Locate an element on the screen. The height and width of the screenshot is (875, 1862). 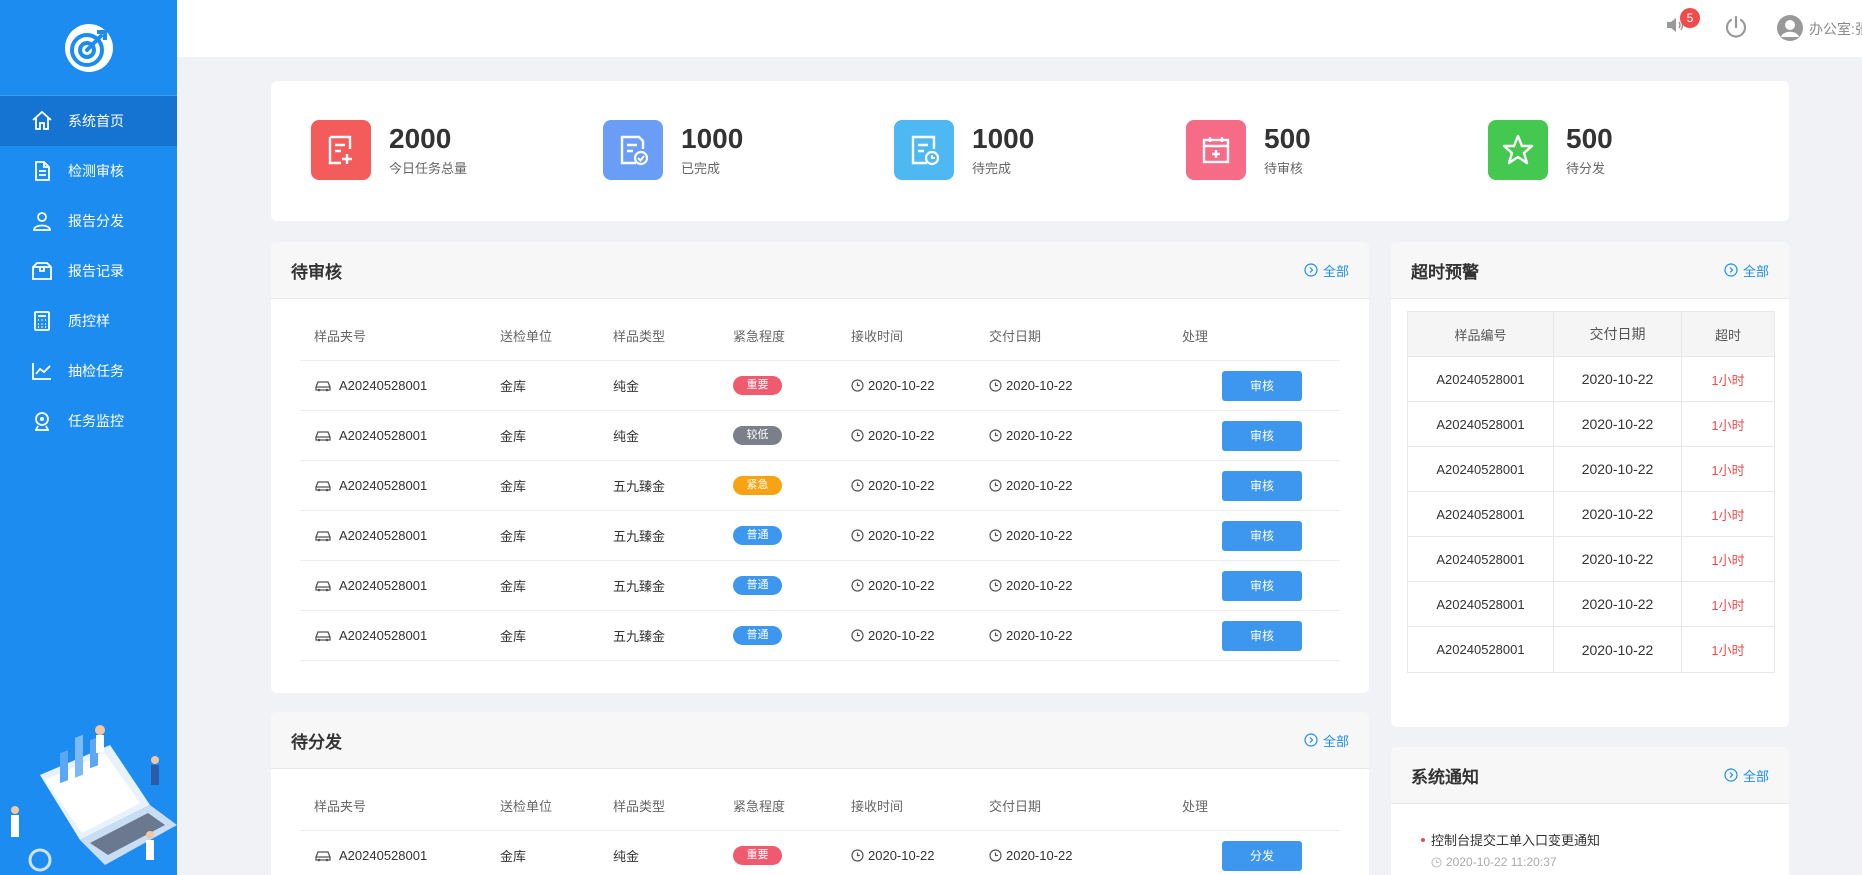
sidebar-item-distribute: 报告分发 is located at coordinates (88, 221).